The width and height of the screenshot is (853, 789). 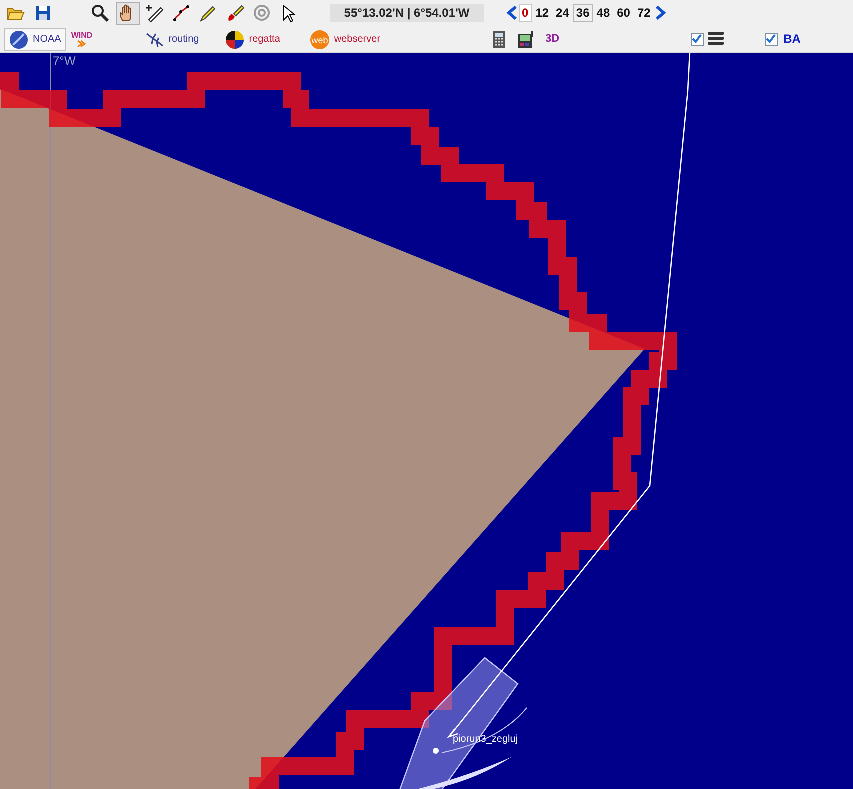 I want to click on grid-label: 7°W, so click(x=64, y=61).